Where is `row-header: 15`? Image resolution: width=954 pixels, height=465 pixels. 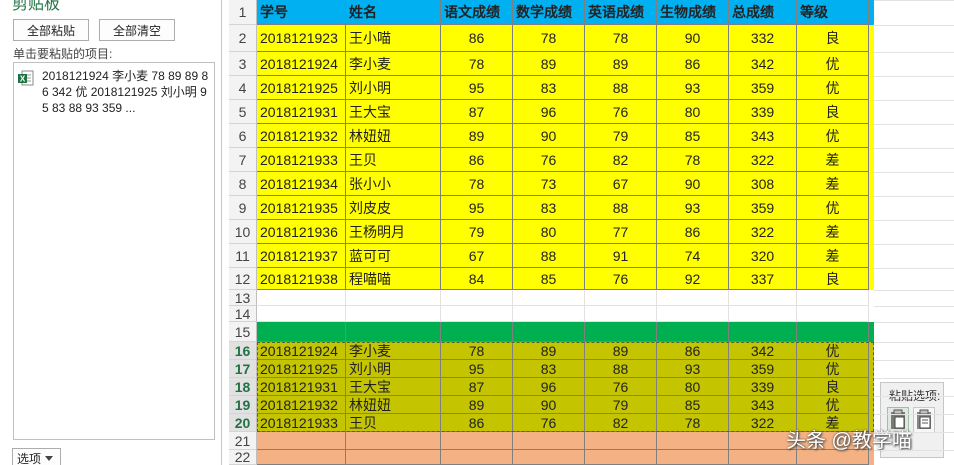
row-header: 15 is located at coordinates (243, 332).